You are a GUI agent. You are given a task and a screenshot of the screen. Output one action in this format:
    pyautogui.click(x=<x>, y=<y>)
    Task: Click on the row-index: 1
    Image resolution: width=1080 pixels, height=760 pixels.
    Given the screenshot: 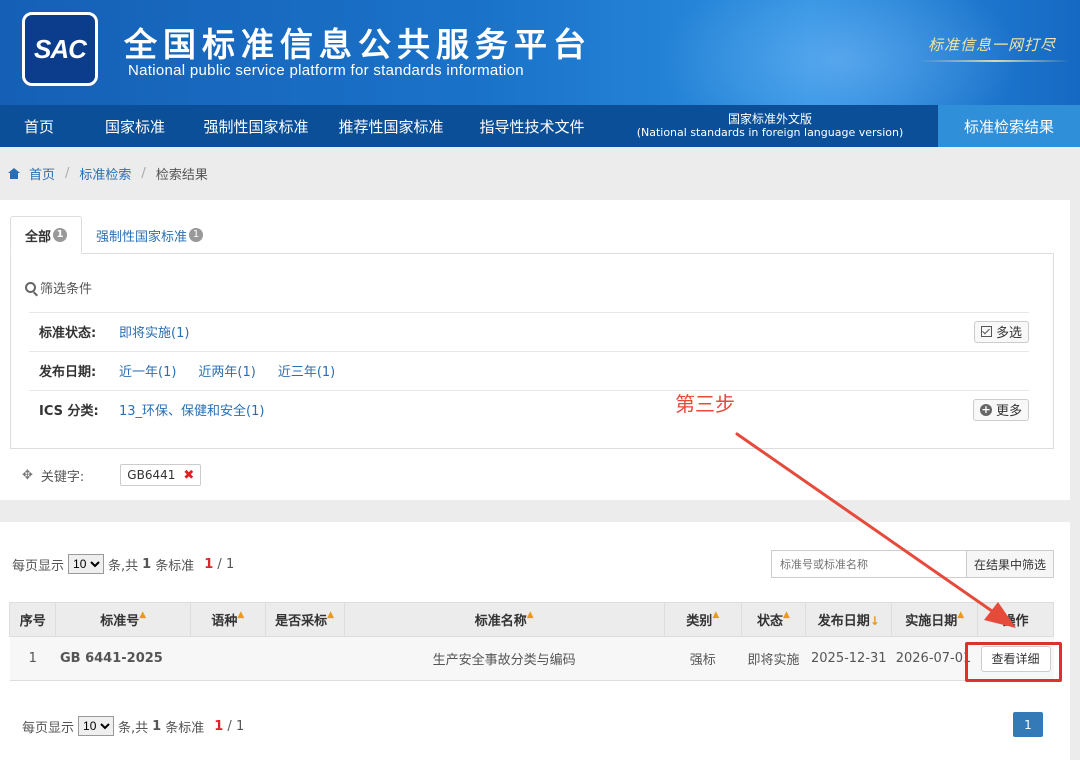 What is the action you would take?
    pyautogui.click(x=32, y=658)
    